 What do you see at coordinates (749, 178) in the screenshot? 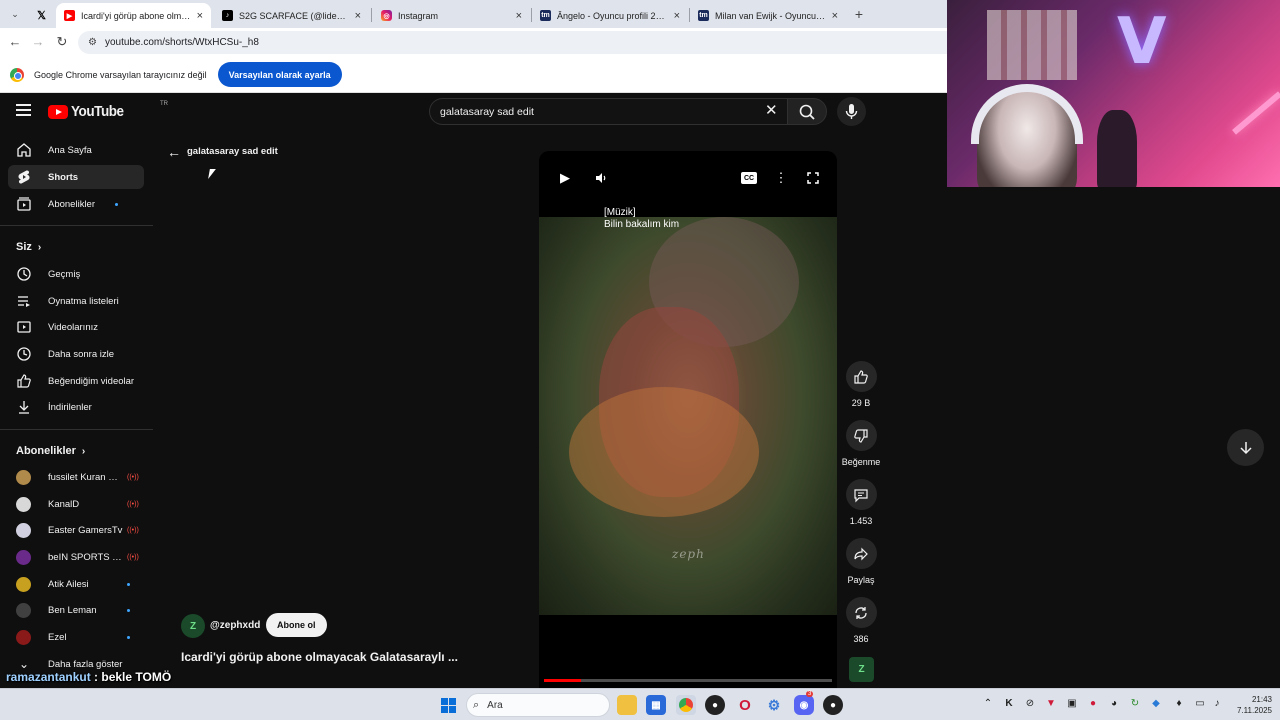
I see `captions-icon: CC` at bounding box center [749, 178].